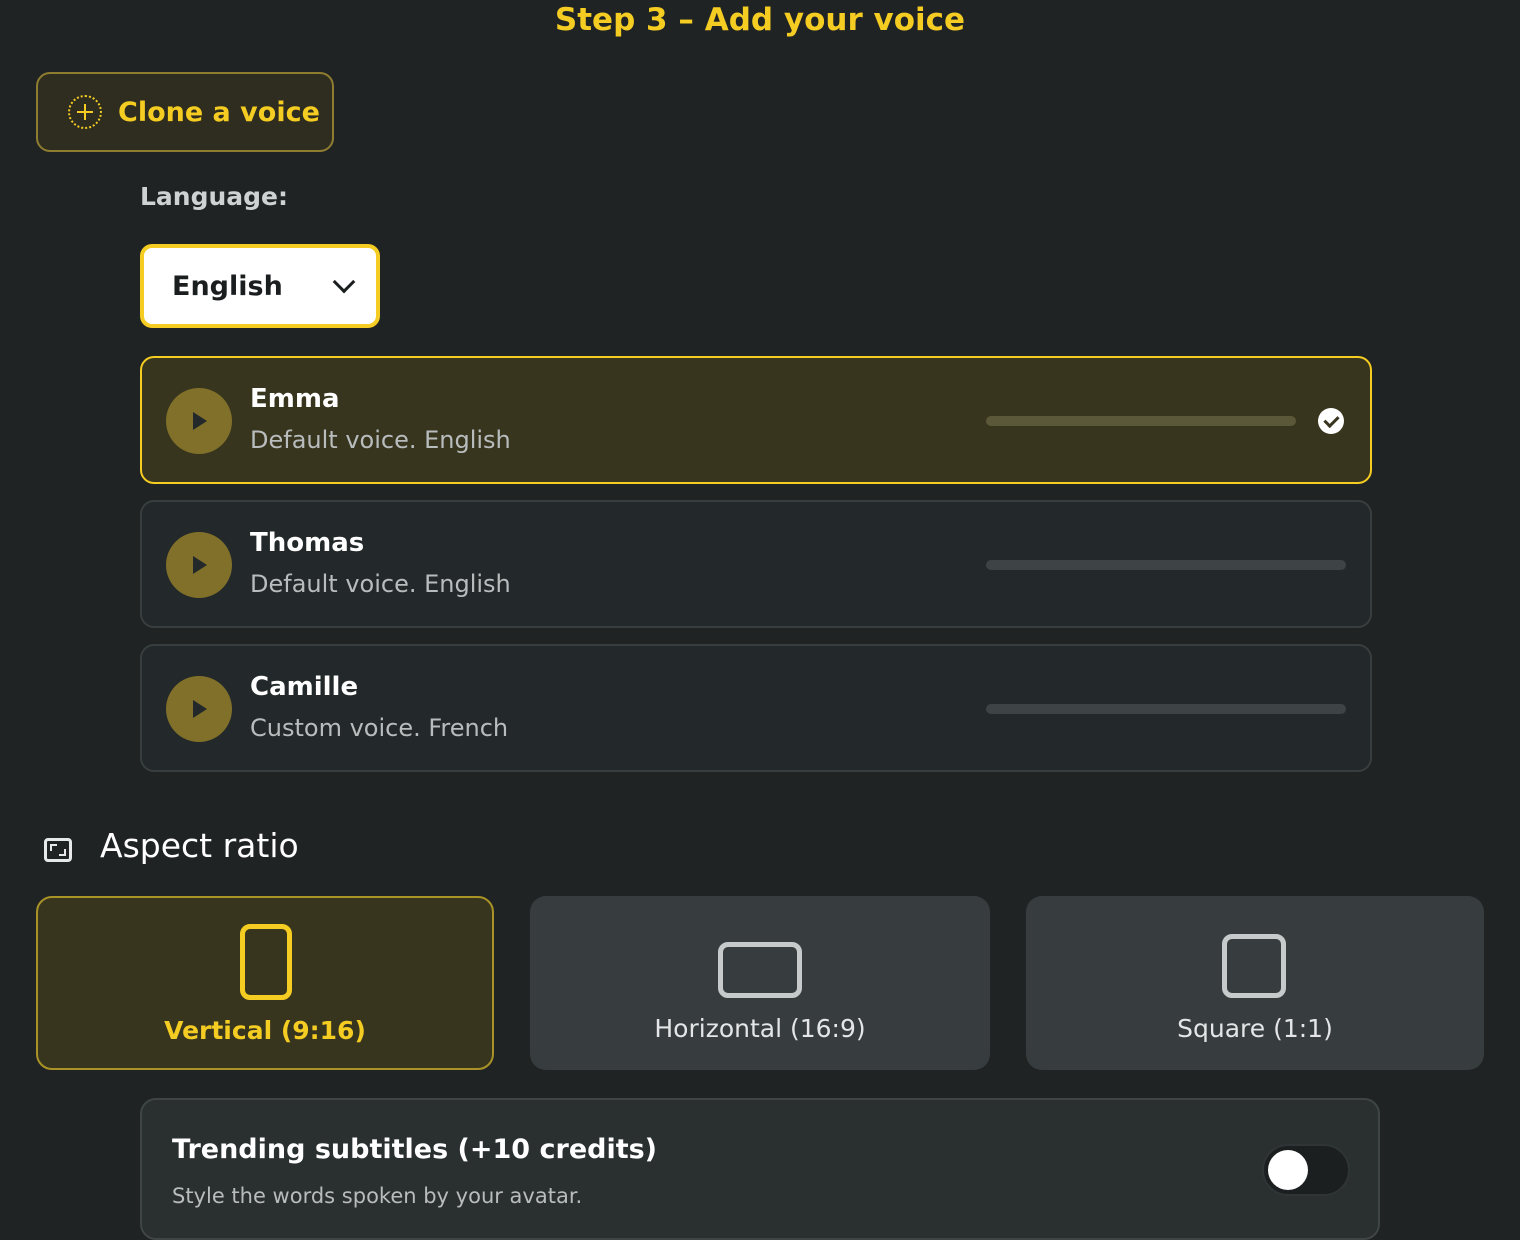  I want to click on plus-circle-icon, so click(85, 112).